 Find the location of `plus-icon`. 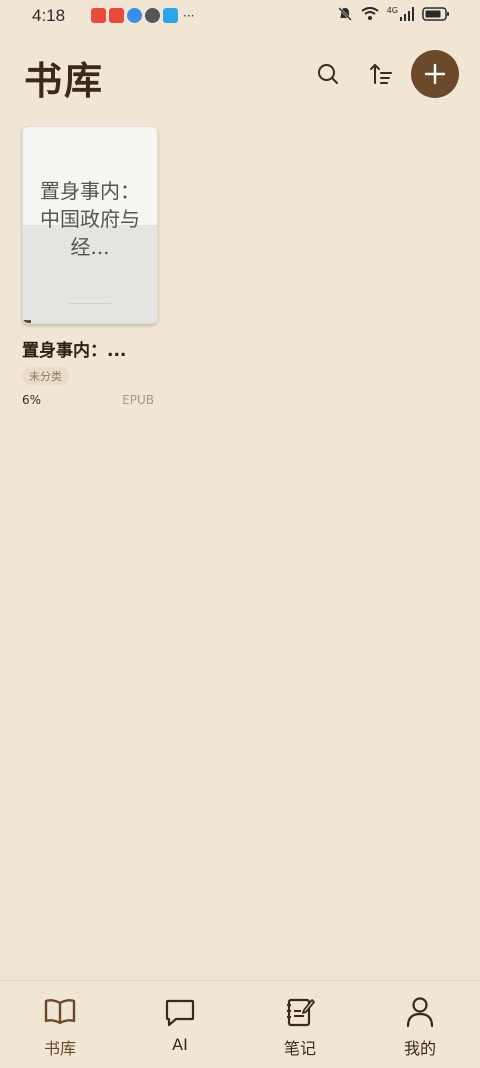

plus-icon is located at coordinates (435, 74).